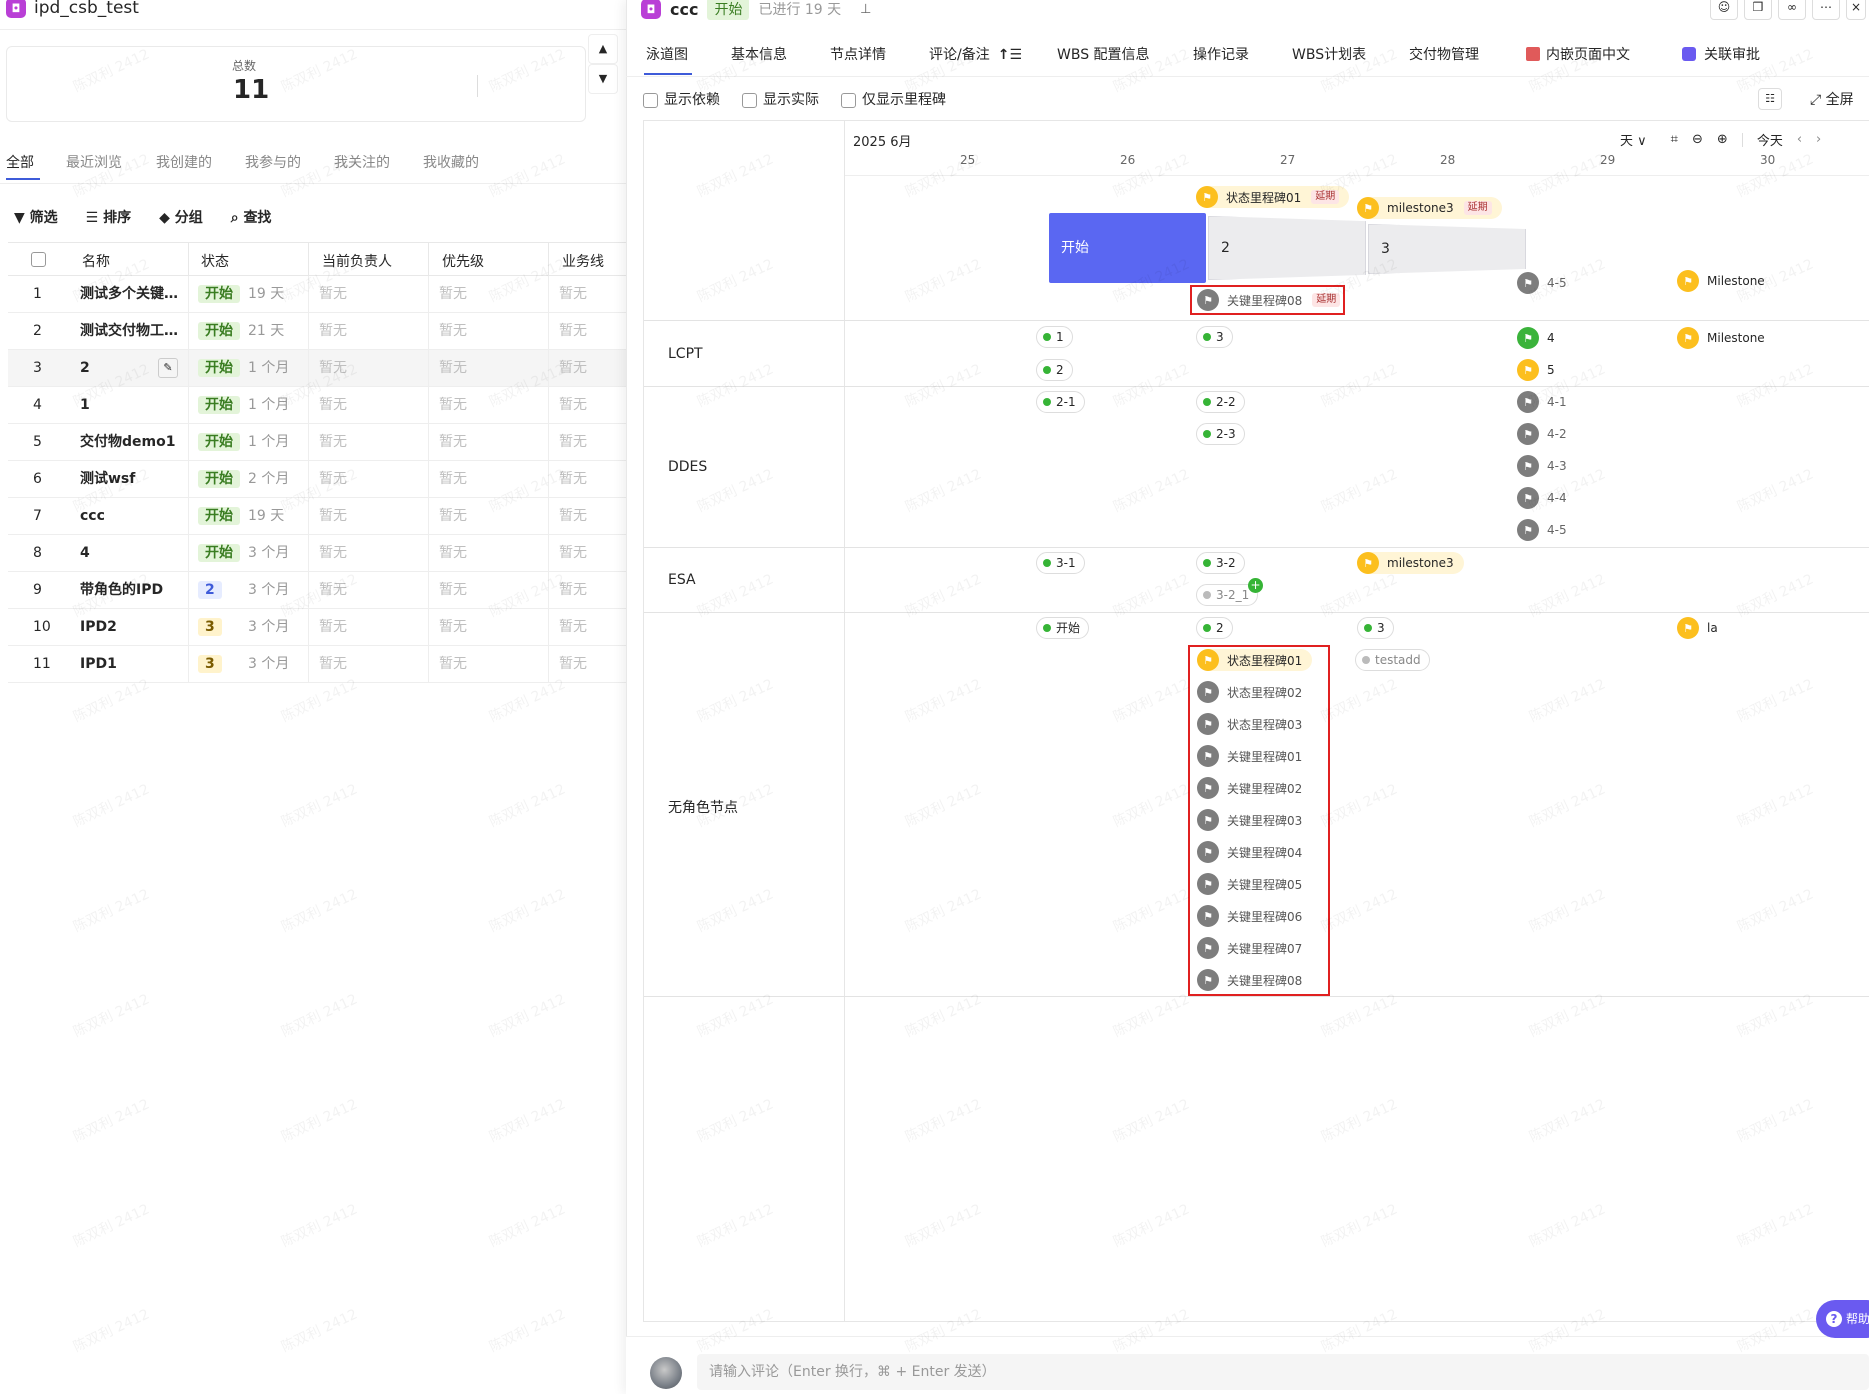 The image size is (1869, 1394). I want to click on milestone-list-item: ⚑ 状态里程碑01, so click(1255, 660).